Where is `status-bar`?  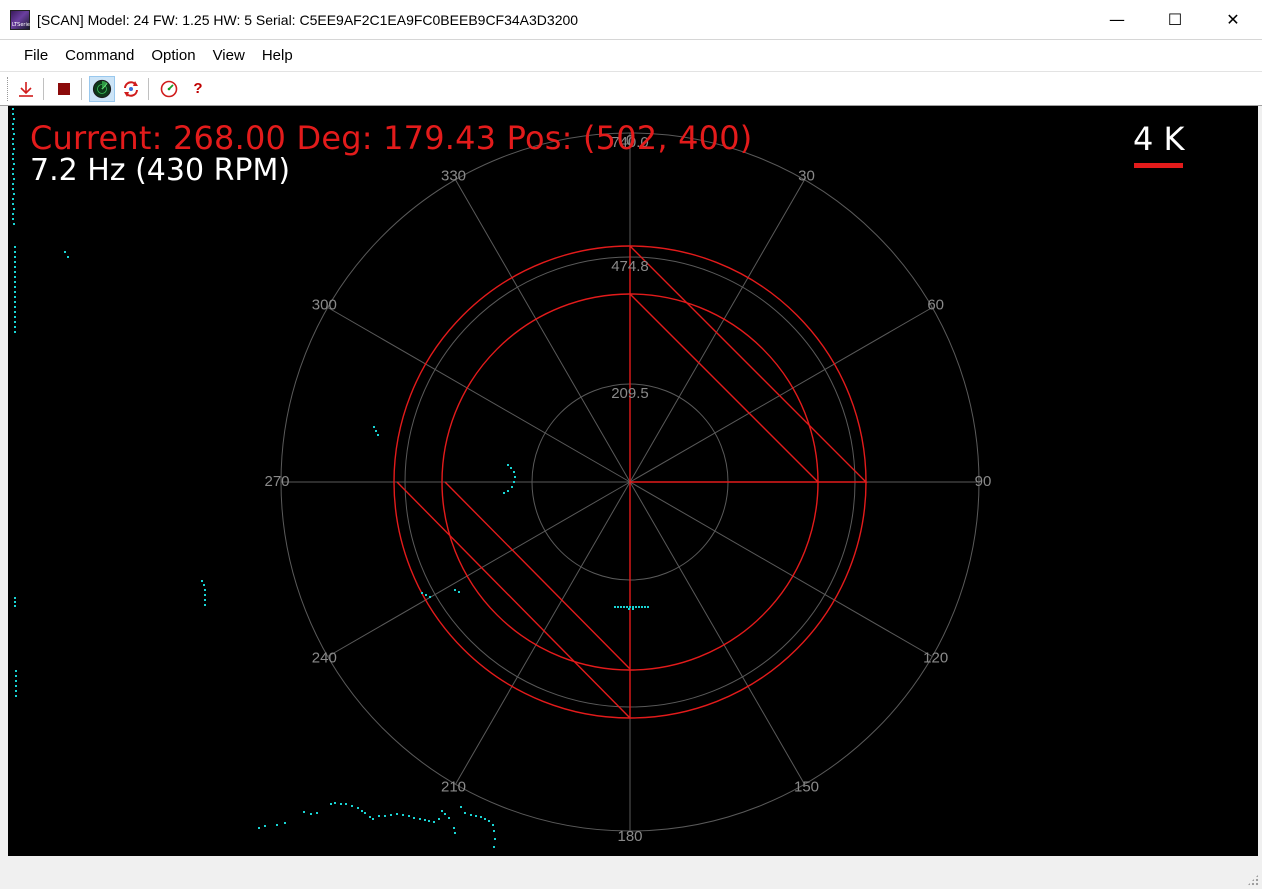 status-bar is located at coordinates (631, 873).